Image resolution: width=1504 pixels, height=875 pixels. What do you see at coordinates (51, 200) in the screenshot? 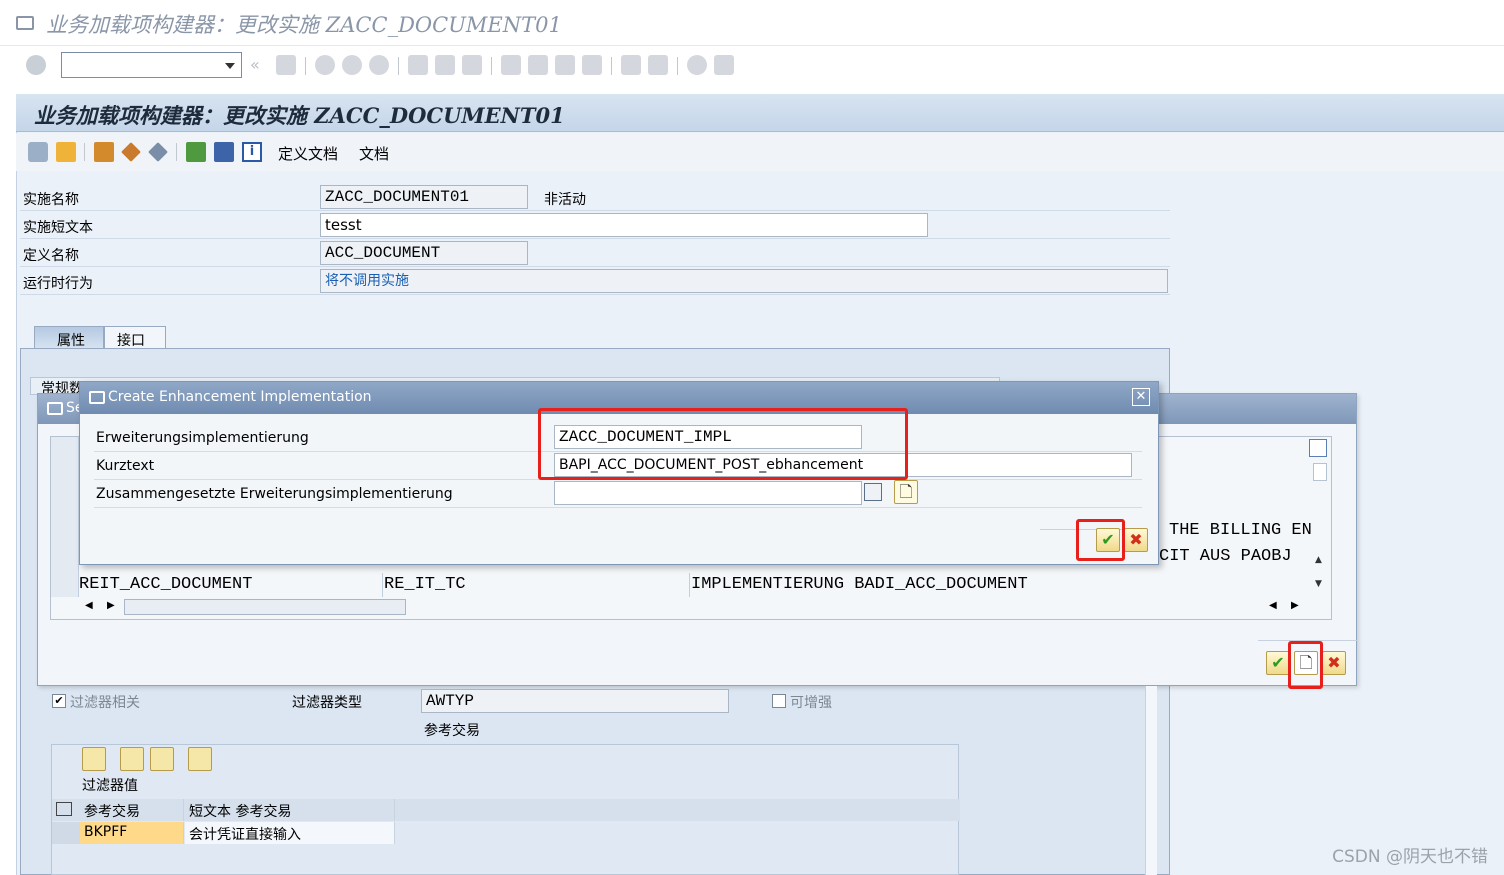
I see `impl-name-label: 实施名称` at bounding box center [51, 200].